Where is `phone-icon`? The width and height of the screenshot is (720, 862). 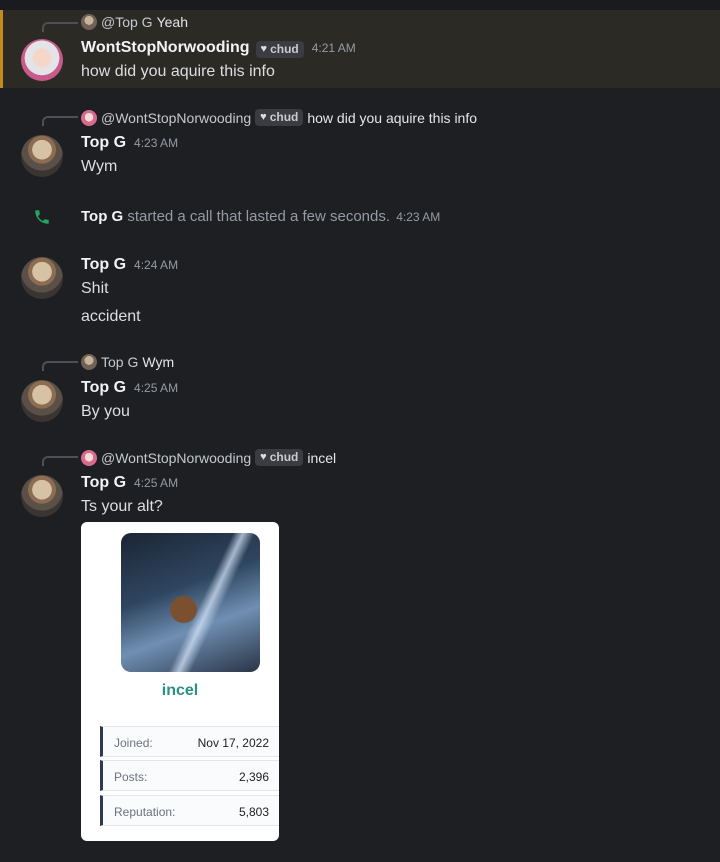
phone-icon is located at coordinates (42, 217).